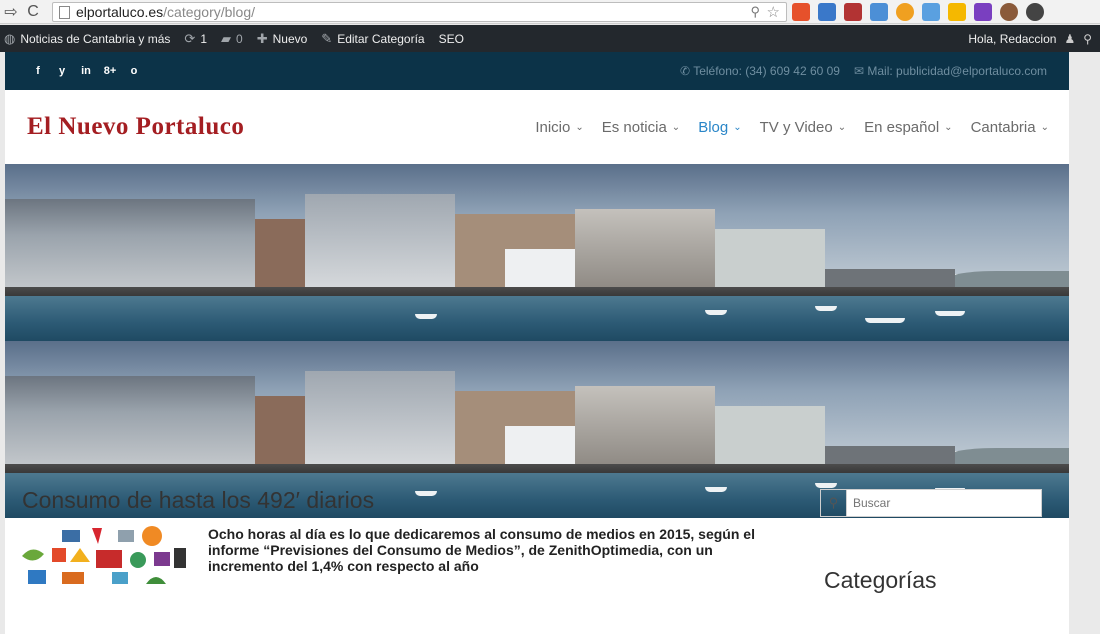 The width and height of the screenshot is (1100, 634). Describe the element at coordinates (239, 38) in the screenshot. I see `comments-count: 0` at that location.